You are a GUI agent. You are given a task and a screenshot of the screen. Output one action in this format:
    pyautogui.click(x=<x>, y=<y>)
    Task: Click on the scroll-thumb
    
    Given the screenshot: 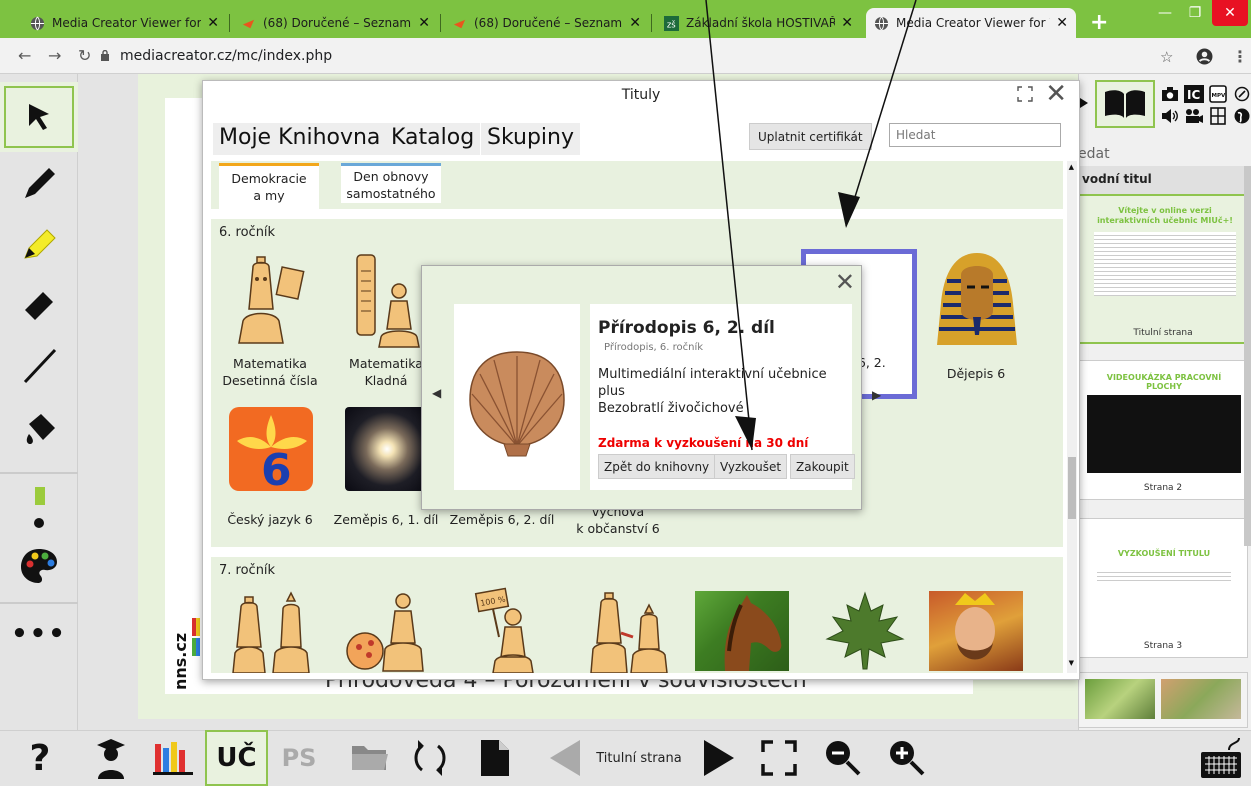 What is the action you would take?
    pyautogui.click(x=1072, y=488)
    